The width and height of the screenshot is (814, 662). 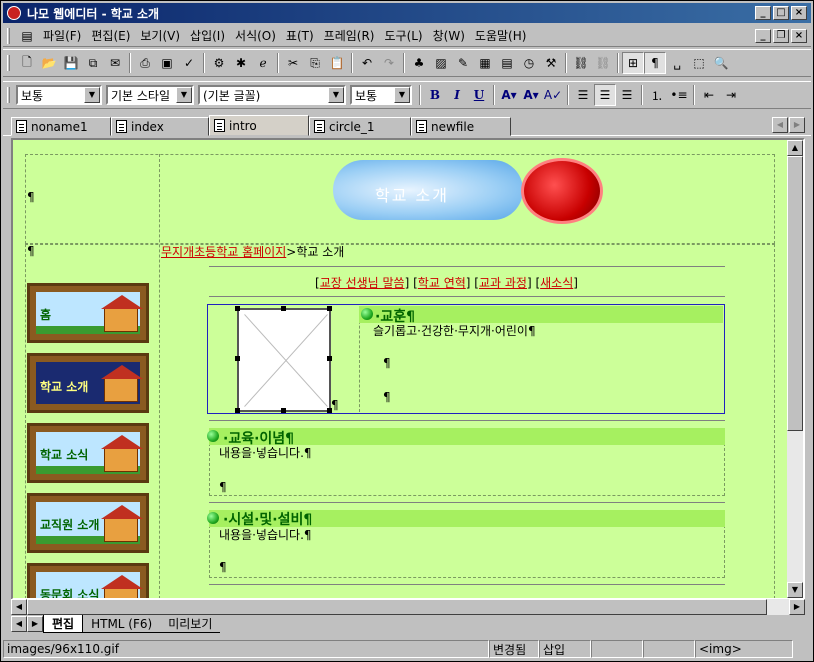 What do you see at coordinates (367, 63) in the screenshot?
I see `undo-icon: ↶` at bounding box center [367, 63].